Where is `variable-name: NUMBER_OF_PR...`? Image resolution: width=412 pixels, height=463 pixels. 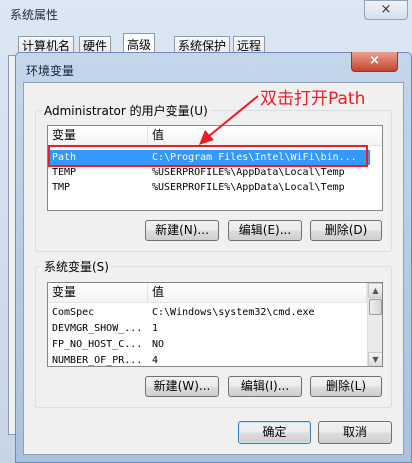
variable-name: NUMBER_OF_PR... is located at coordinates (97, 360).